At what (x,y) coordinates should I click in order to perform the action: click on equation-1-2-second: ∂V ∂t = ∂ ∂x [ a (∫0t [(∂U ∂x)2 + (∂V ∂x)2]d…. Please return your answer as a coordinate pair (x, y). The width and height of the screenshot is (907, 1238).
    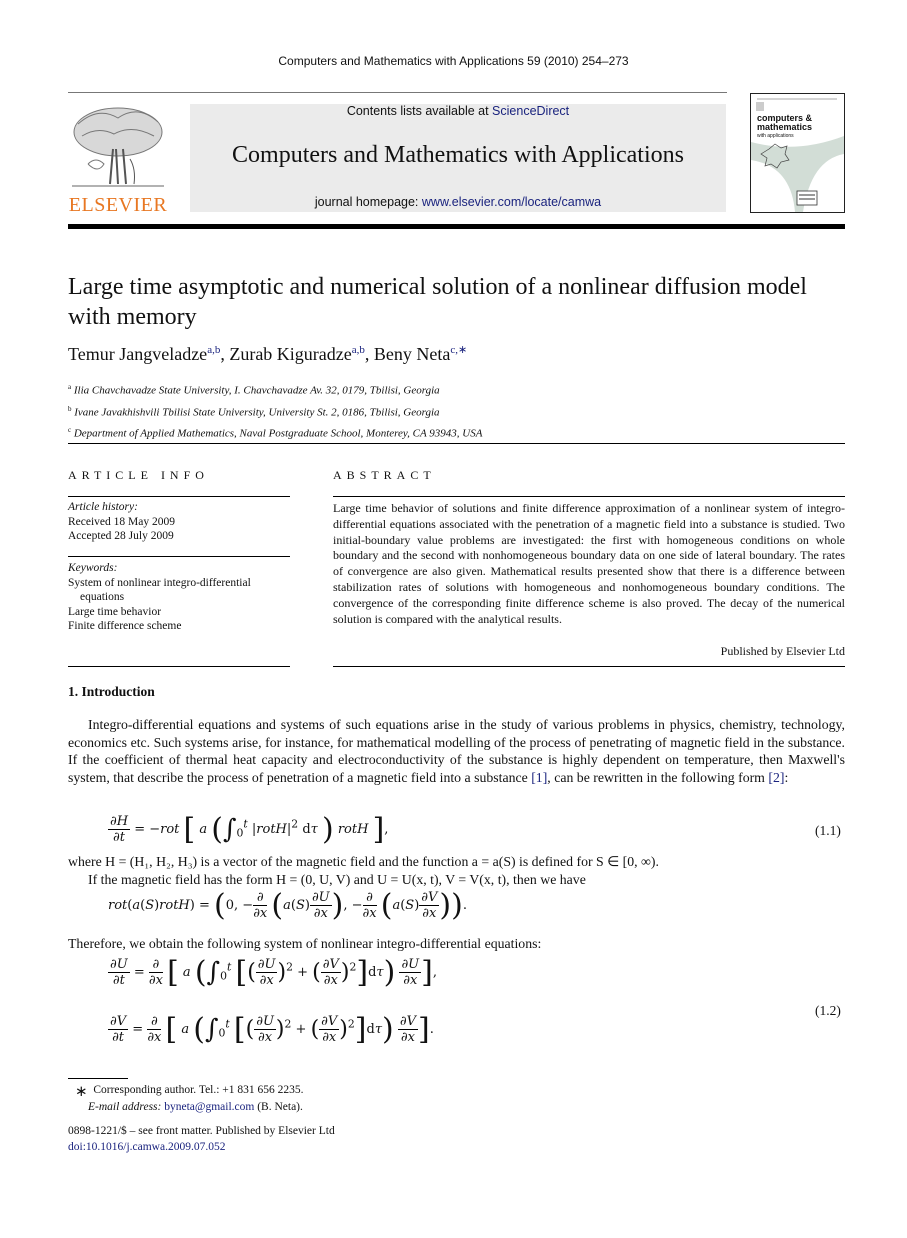
    Looking at the image, I should click on (271, 1029).